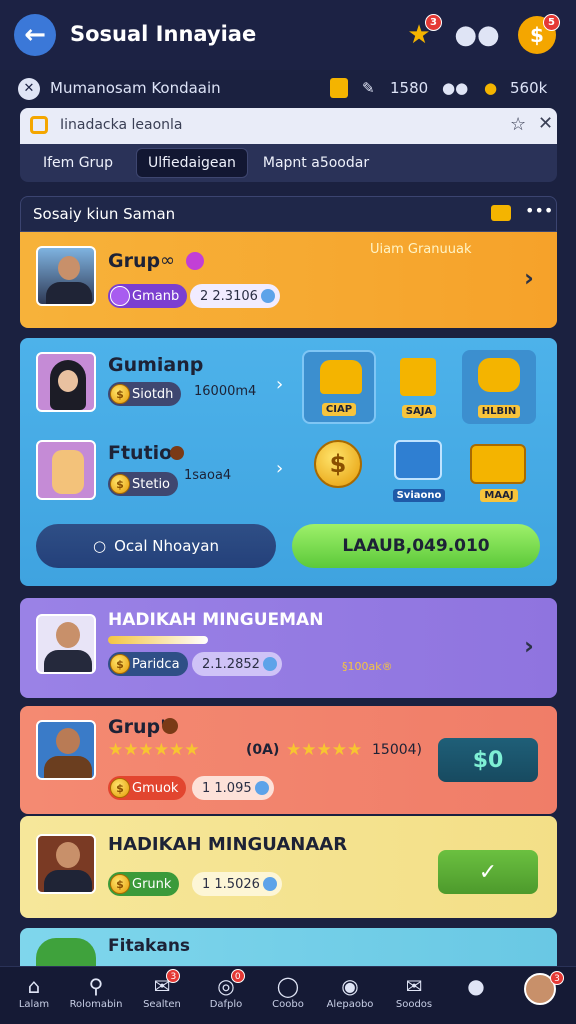 The height and width of the screenshot is (1024, 576). I want to click on chest-icon, so click(501, 213).